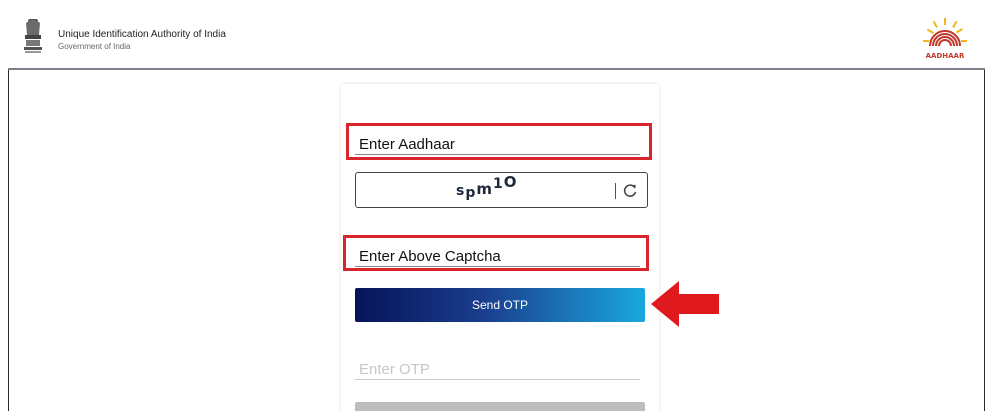 This screenshot has width=986, height=411. What do you see at coordinates (94, 46) in the screenshot?
I see `gov-name: Government of India` at bounding box center [94, 46].